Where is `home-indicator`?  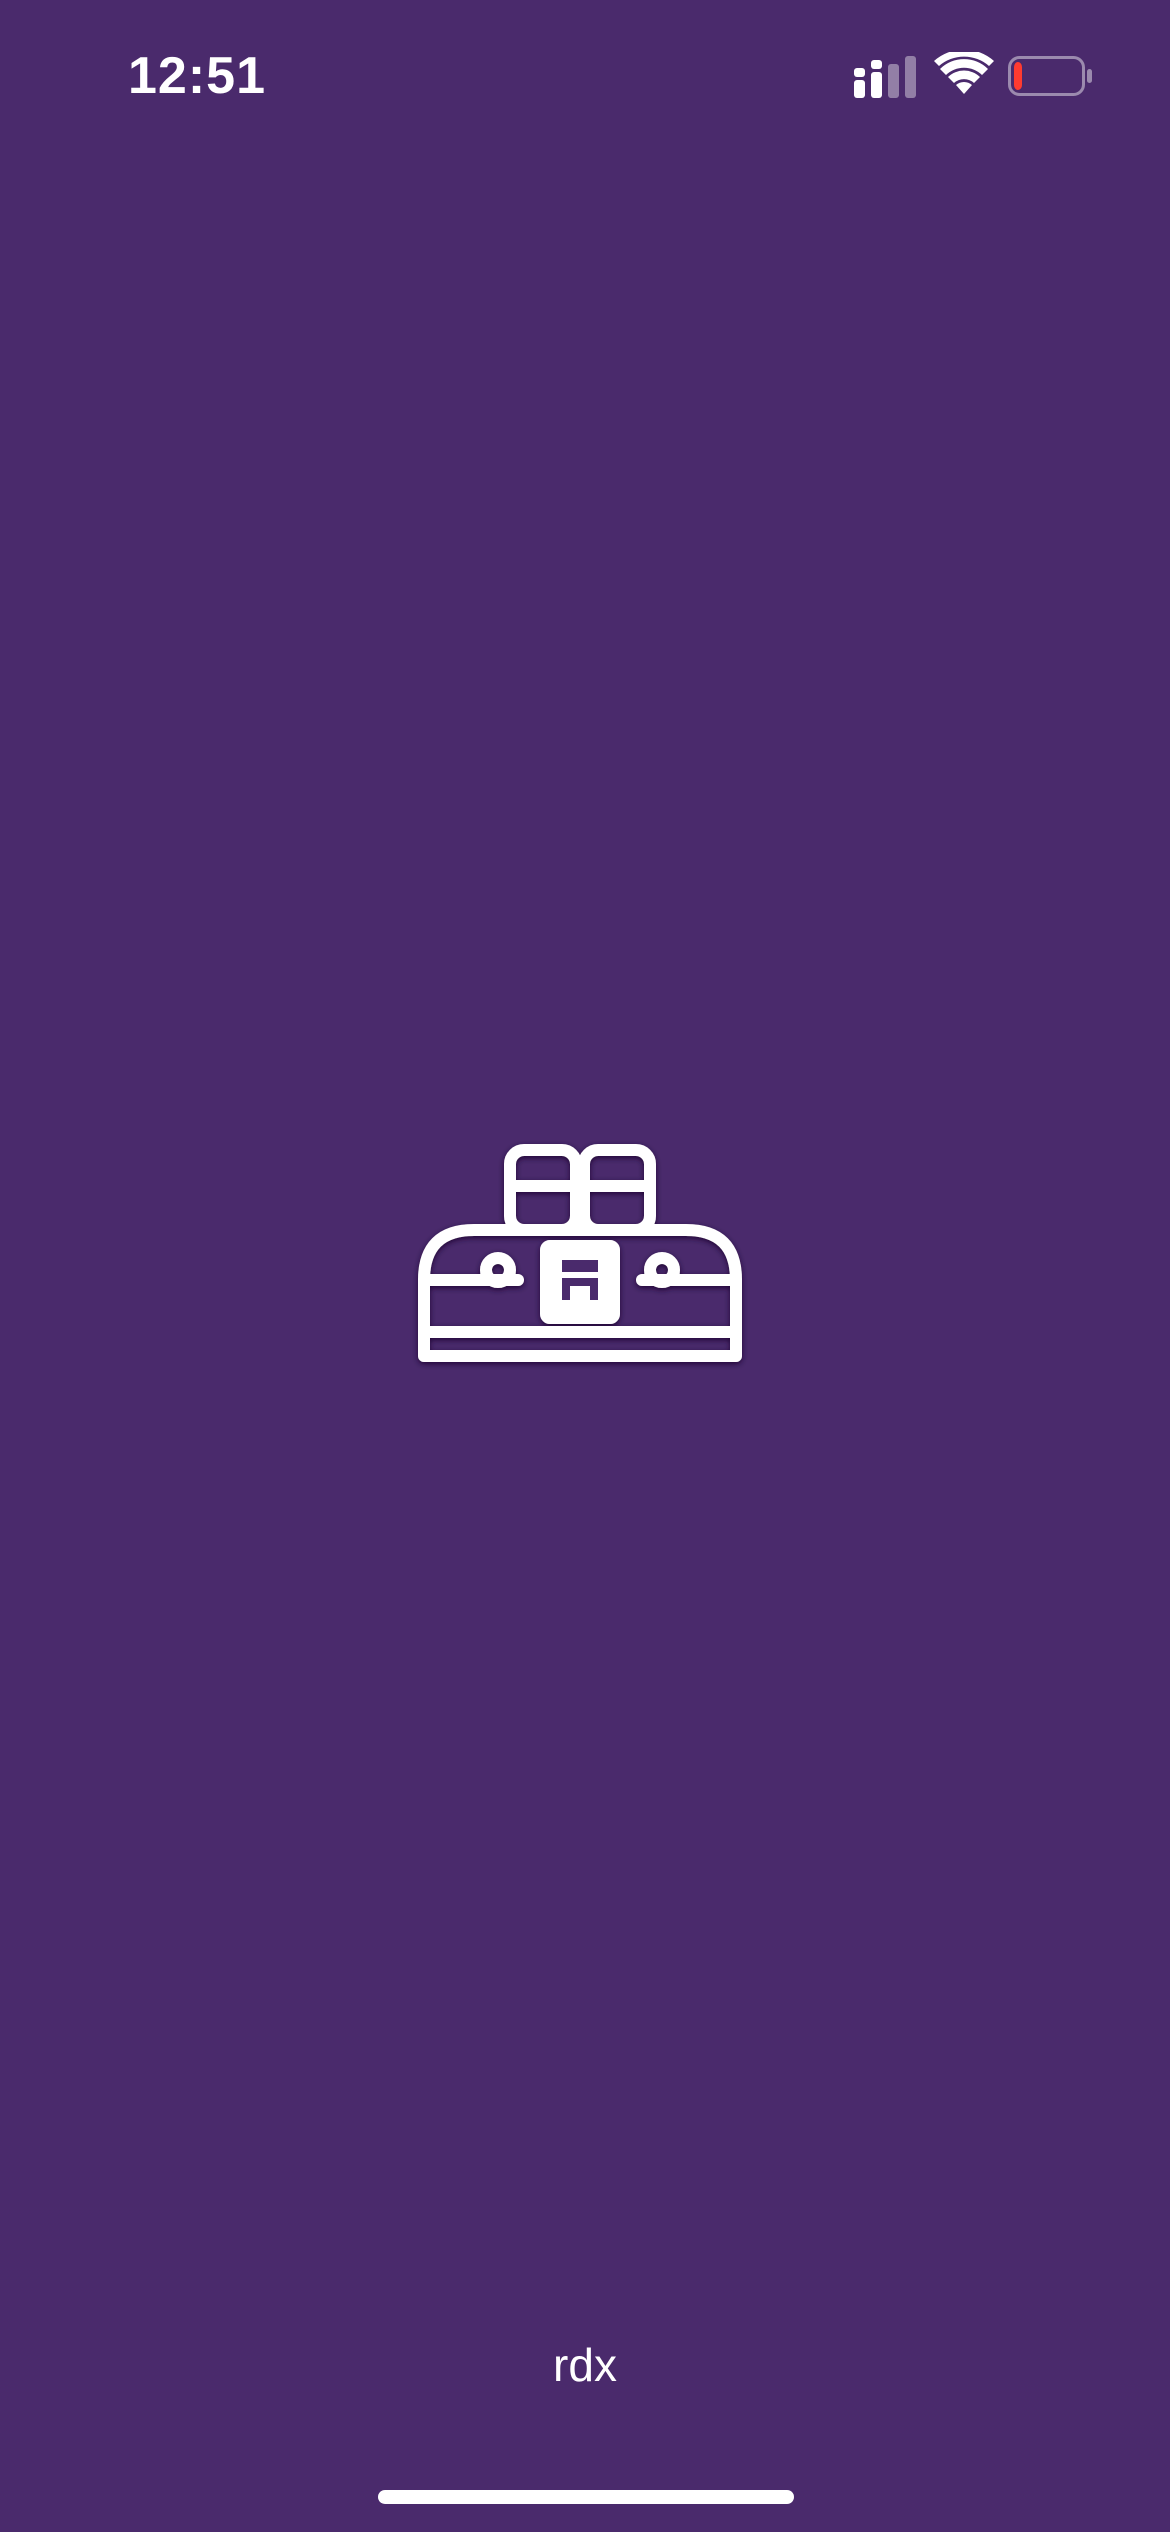 home-indicator is located at coordinates (586, 2497).